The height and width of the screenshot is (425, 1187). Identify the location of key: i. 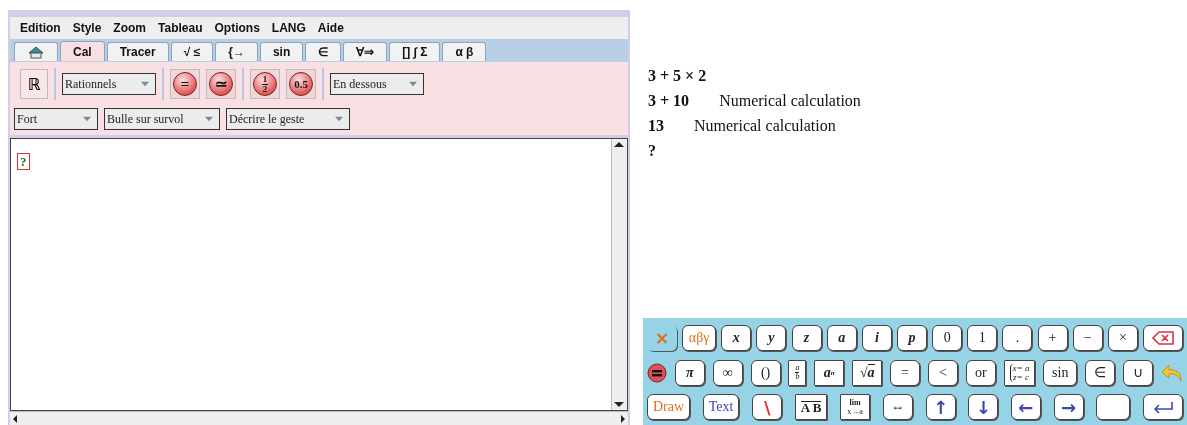
(876, 337).